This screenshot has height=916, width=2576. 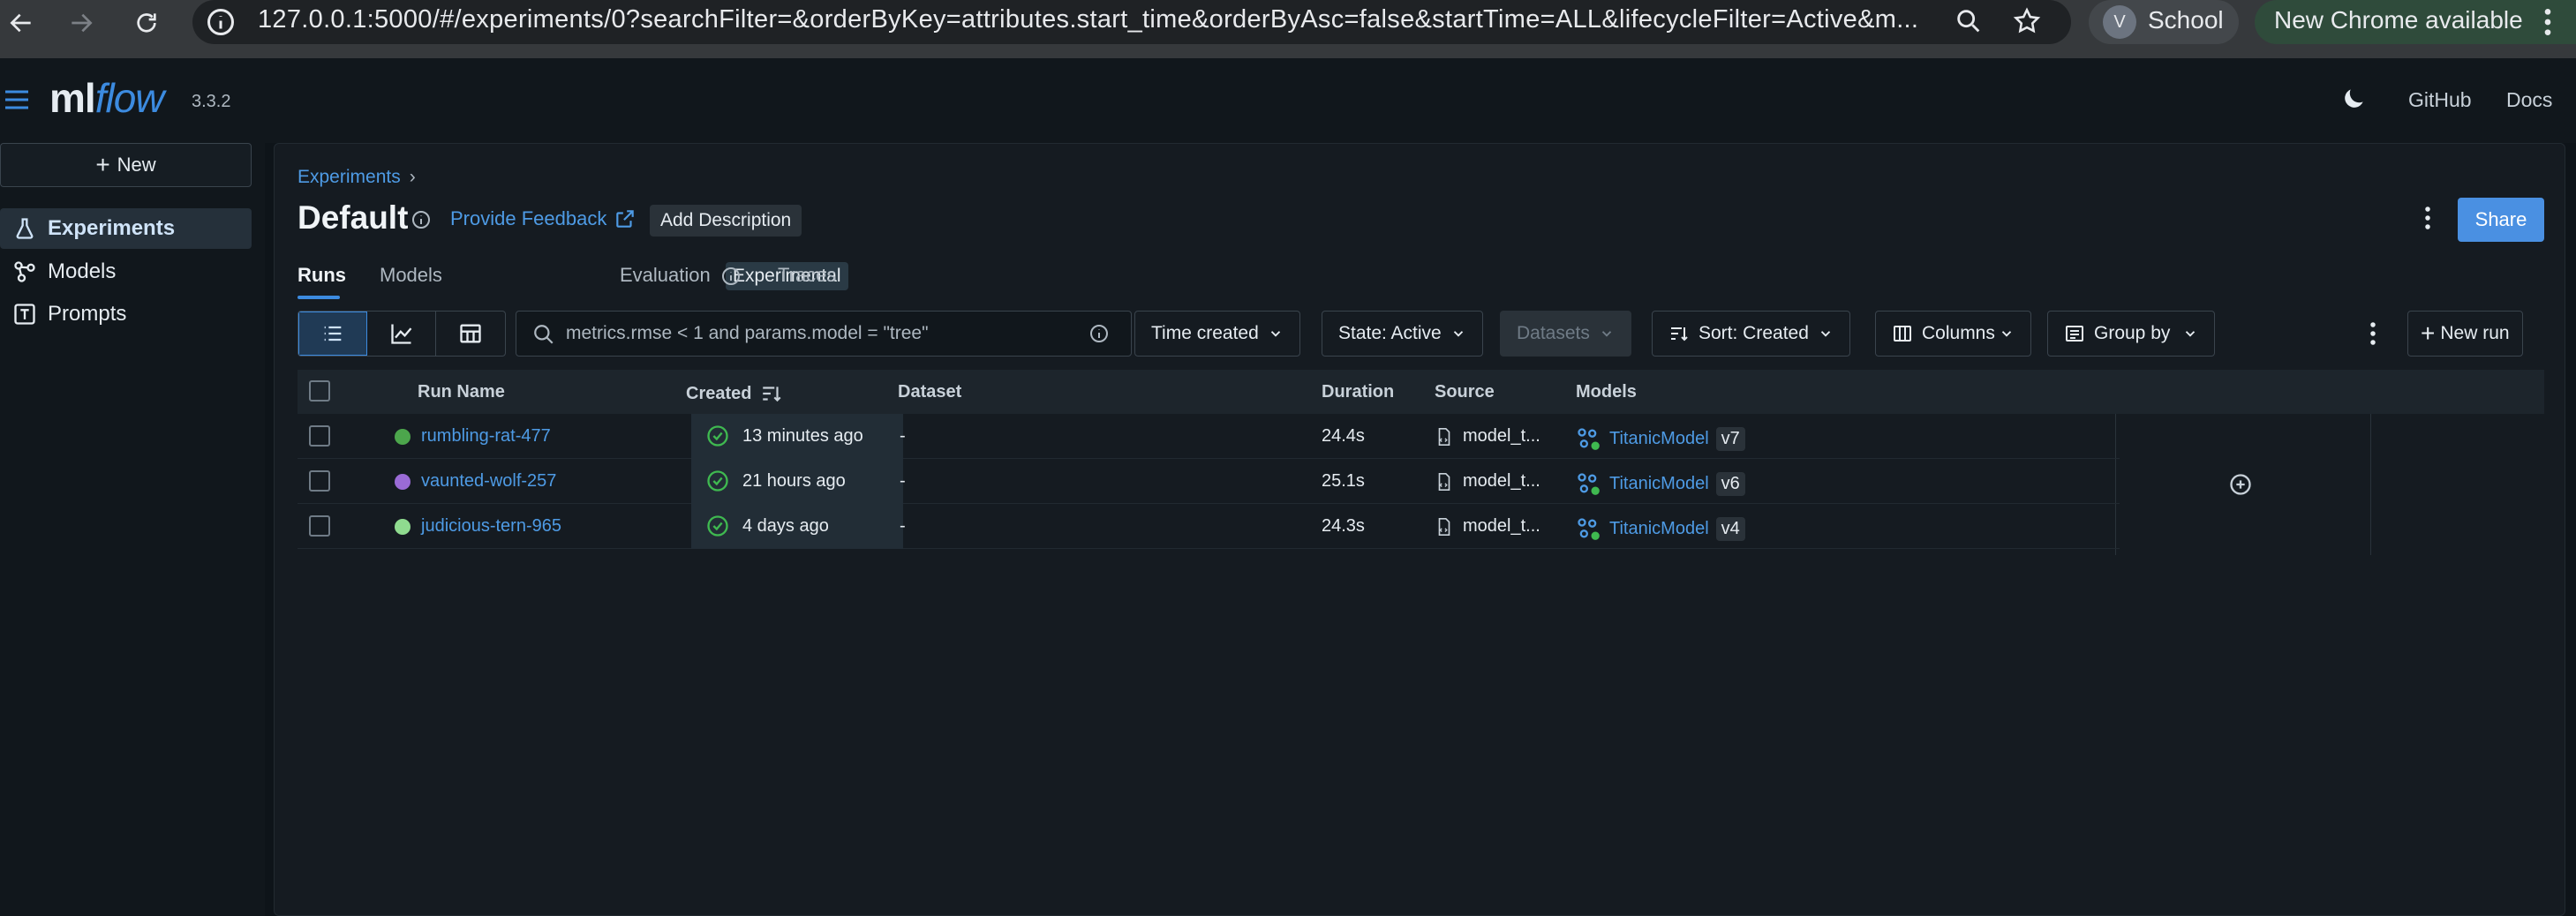 I want to click on list-icon, so click(x=333, y=334).